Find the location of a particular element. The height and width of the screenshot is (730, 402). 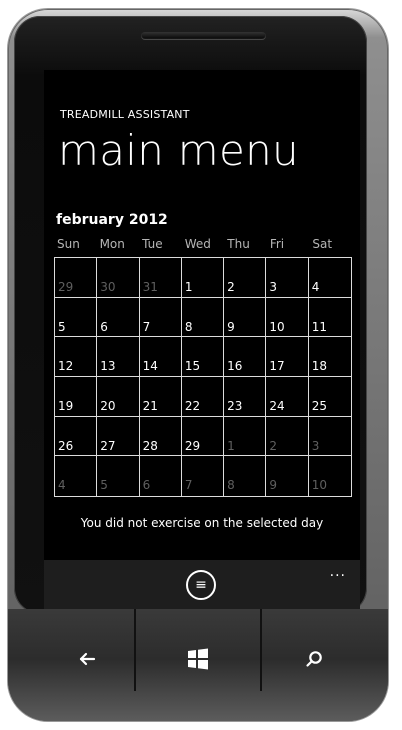

list-icon: ≡ is located at coordinates (201, 585).